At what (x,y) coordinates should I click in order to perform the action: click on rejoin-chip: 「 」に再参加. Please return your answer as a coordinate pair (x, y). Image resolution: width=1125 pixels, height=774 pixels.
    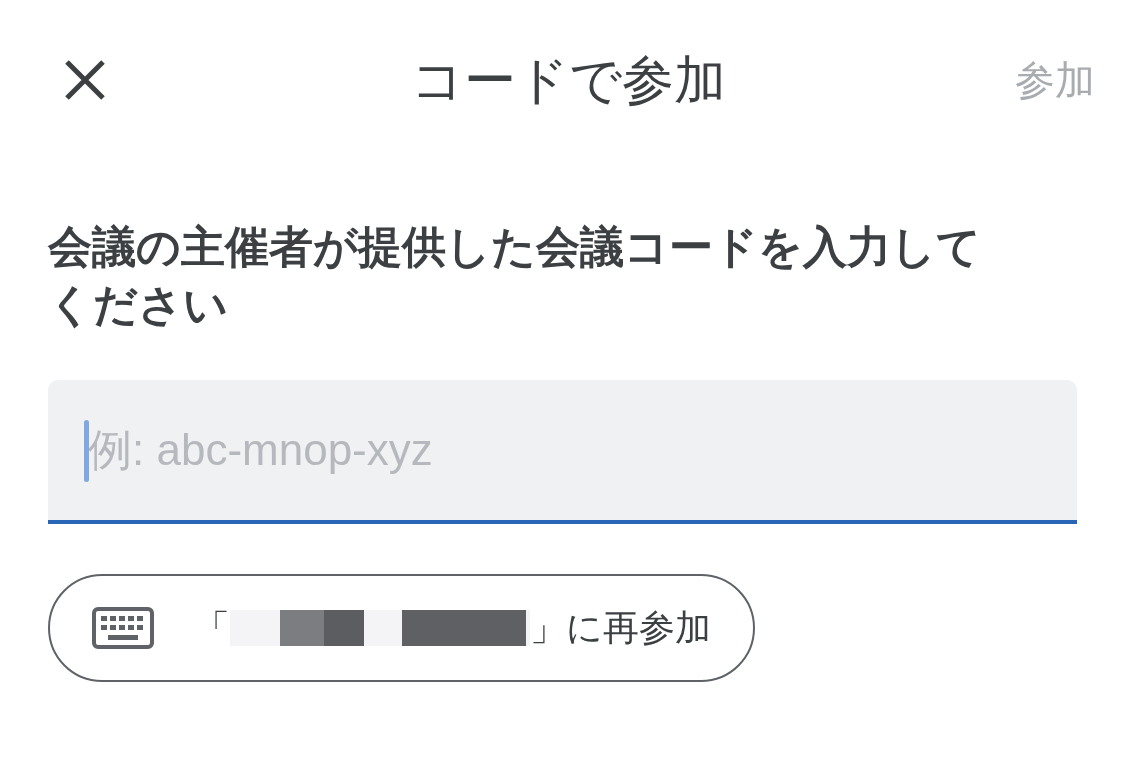
    Looking at the image, I should click on (401, 628).